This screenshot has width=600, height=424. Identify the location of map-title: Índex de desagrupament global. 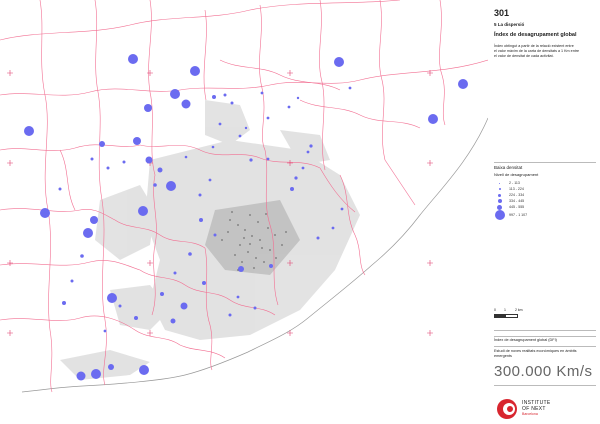
(535, 35).